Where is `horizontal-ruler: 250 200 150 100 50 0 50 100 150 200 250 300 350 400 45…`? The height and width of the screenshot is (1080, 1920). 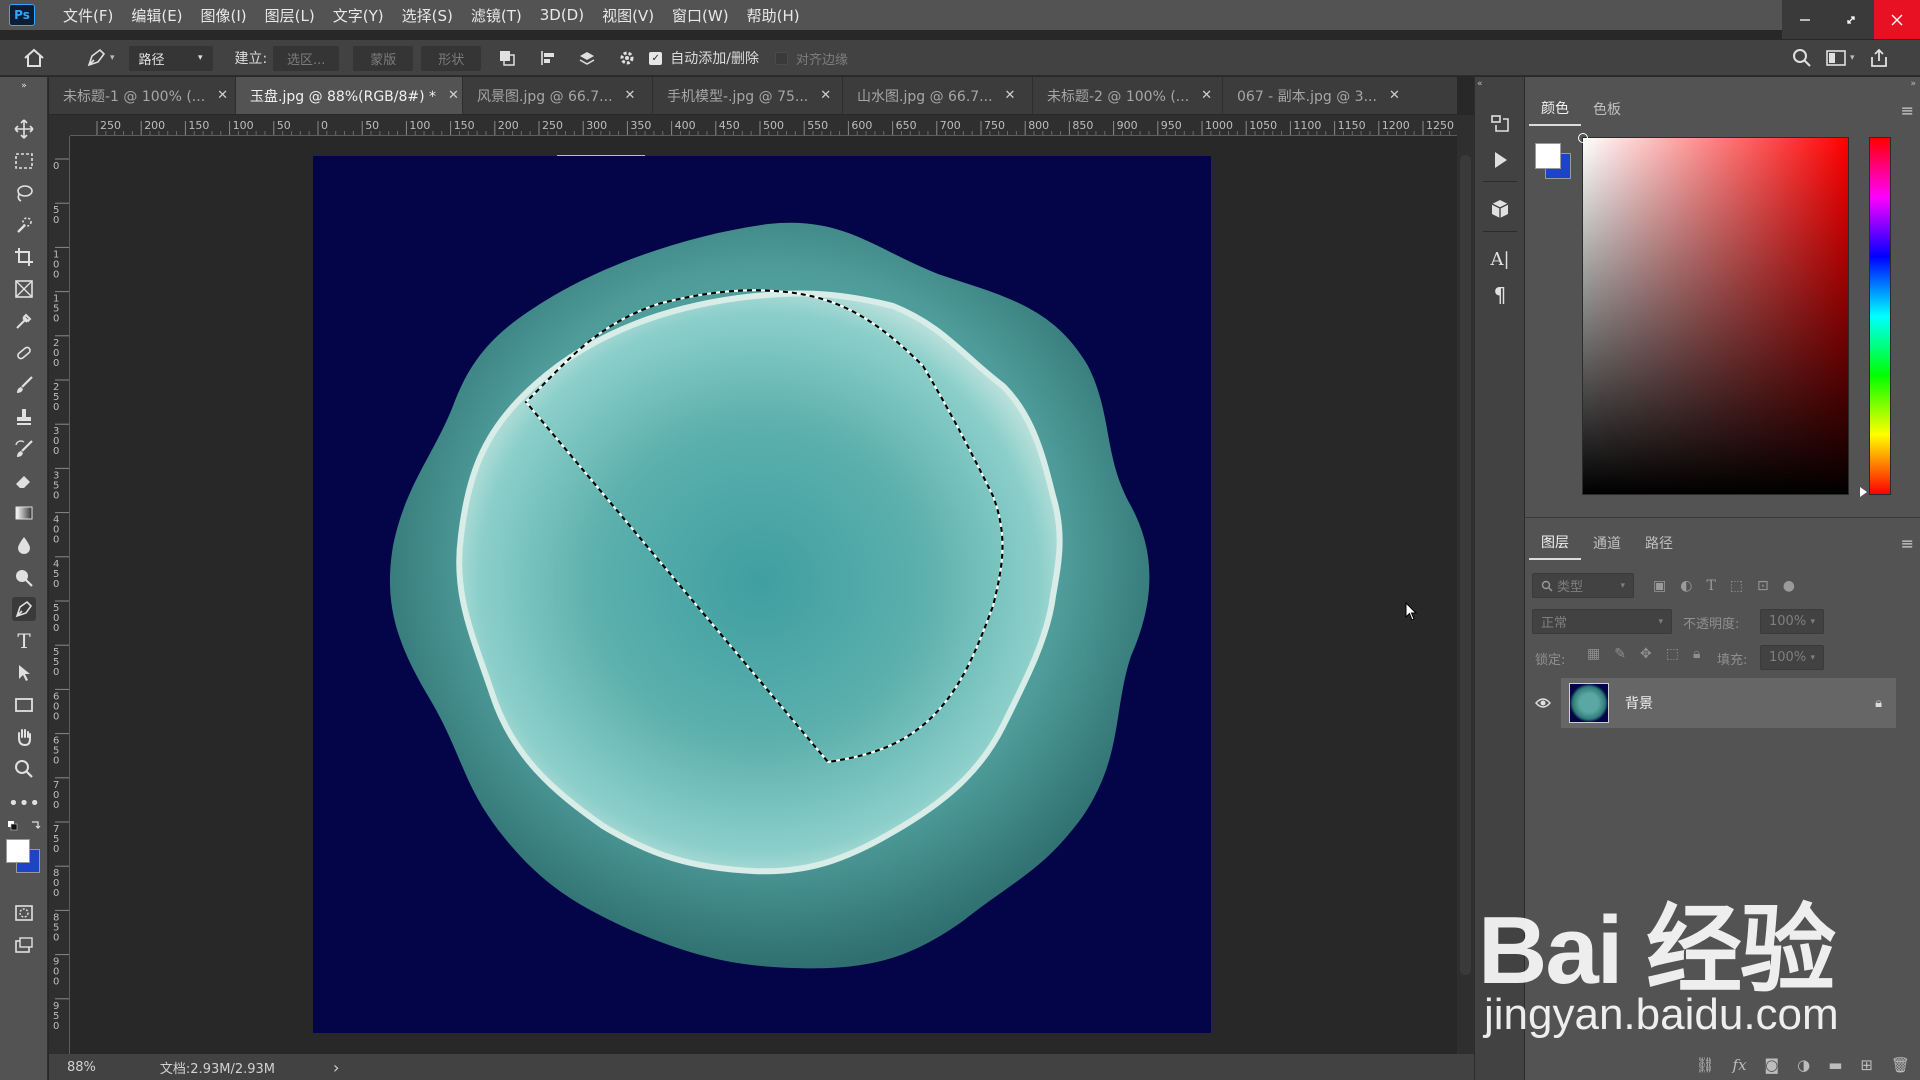 horizontal-ruler: 250 200 150 100 50 0 50 100 150 200 250 300 350 400 45… is located at coordinates (763, 125).